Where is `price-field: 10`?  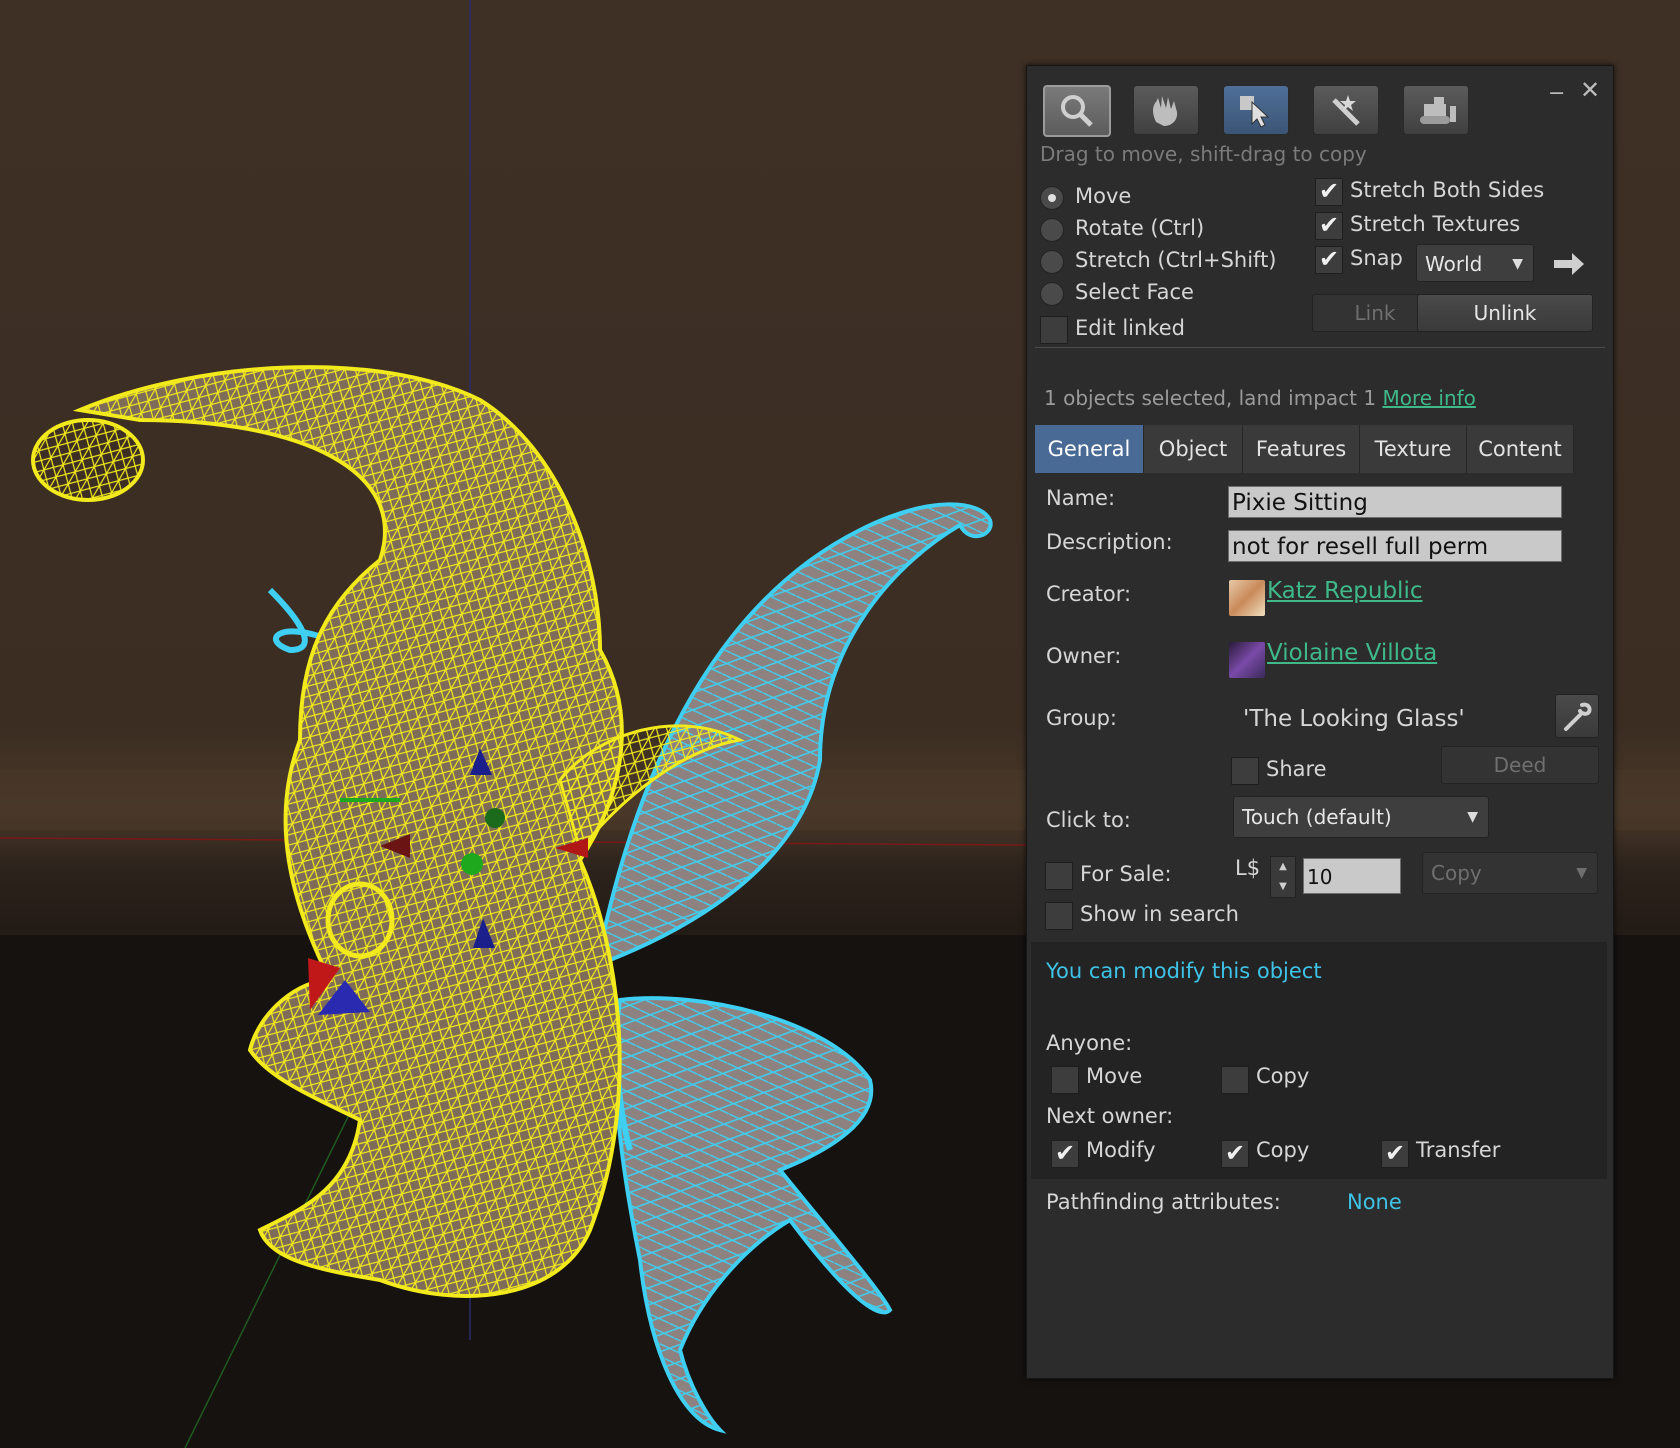
price-field: 10 is located at coordinates (1352, 876).